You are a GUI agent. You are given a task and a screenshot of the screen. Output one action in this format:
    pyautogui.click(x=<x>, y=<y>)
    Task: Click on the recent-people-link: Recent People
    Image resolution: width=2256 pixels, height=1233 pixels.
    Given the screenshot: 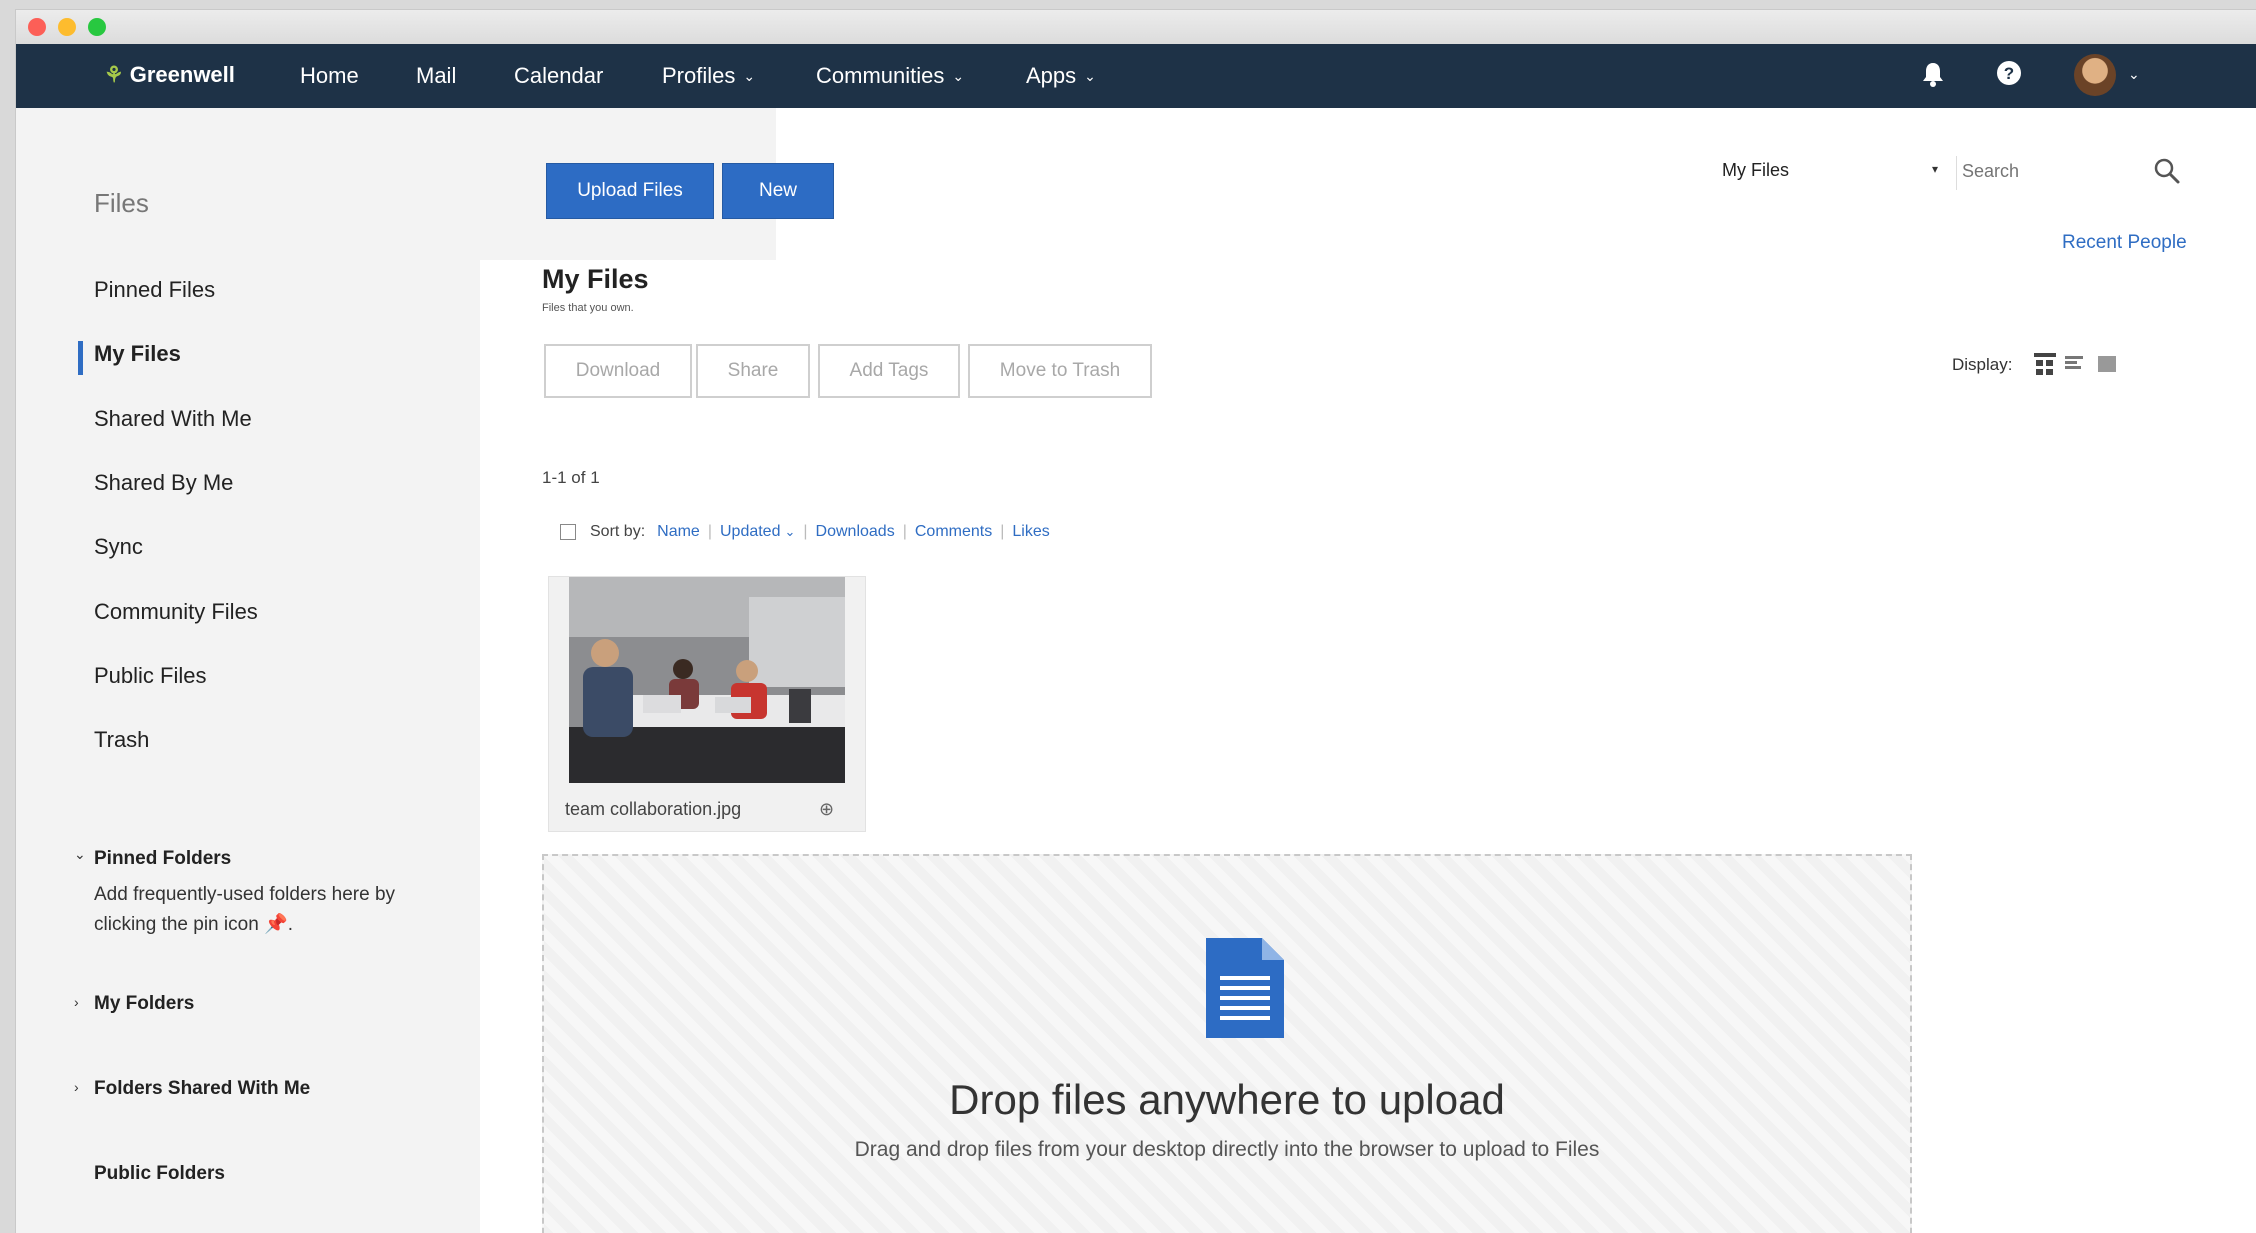 What is the action you would take?
    pyautogui.click(x=2124, y=243)
    